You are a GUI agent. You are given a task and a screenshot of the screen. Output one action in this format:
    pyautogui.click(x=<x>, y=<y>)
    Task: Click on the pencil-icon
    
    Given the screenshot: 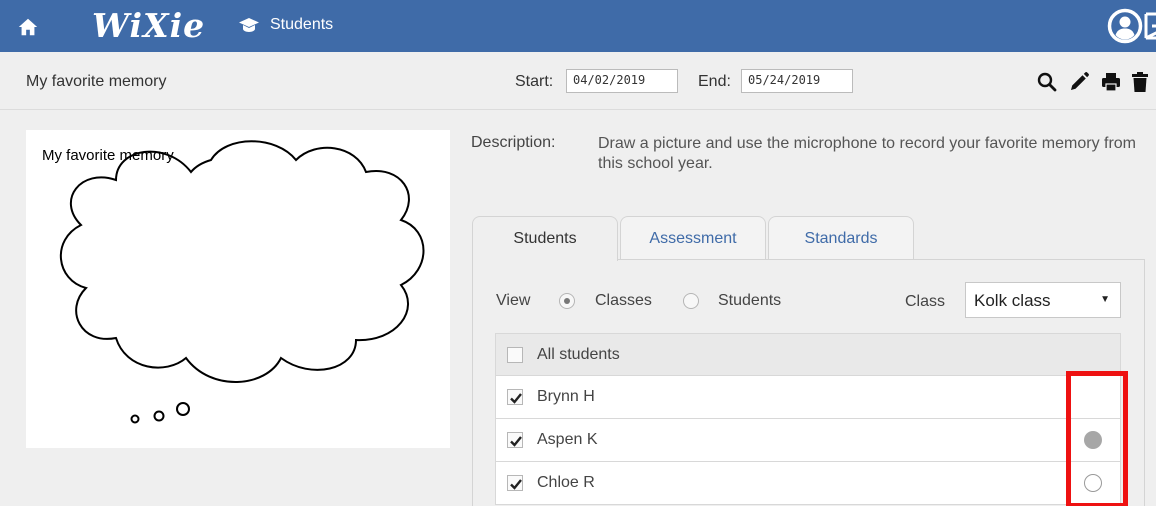 What is the action you would take?
    pyautogui.click(x=1079, y=82)
    